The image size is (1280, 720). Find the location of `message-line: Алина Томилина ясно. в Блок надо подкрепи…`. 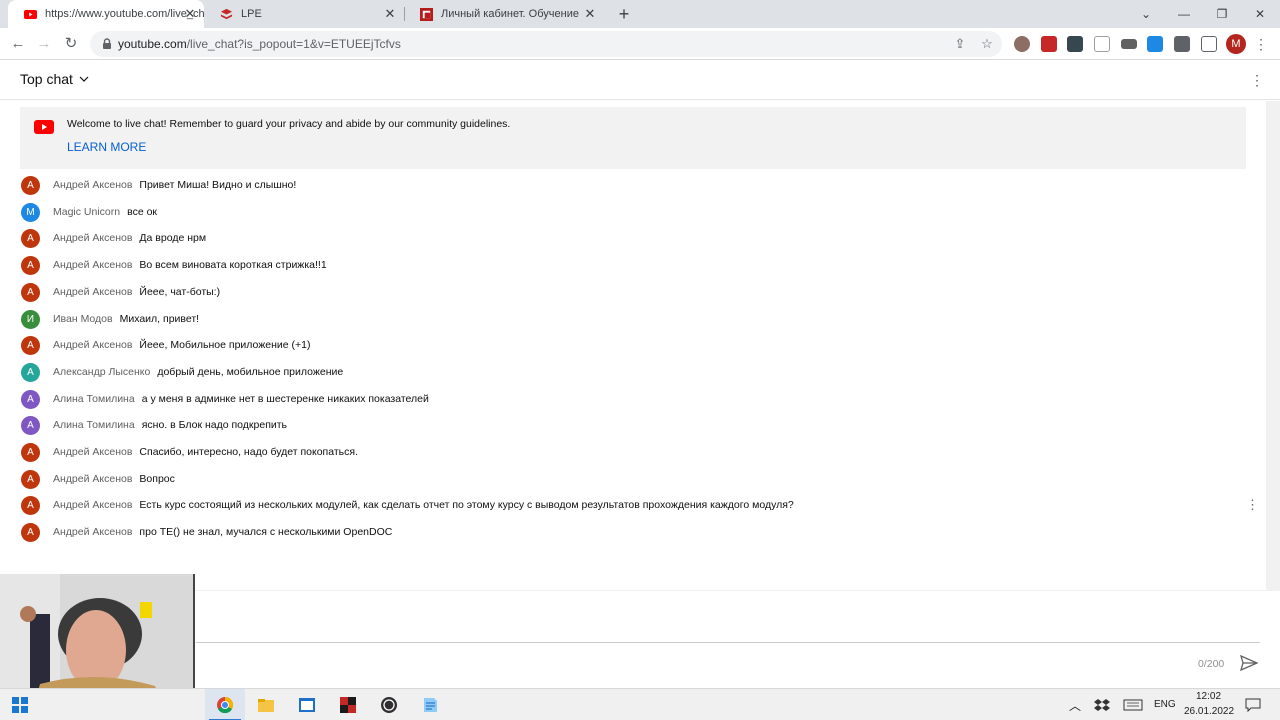

message-line: Алина Томилина ясно. в Блок надо подкрепи… is located at coordinates (170, 425).